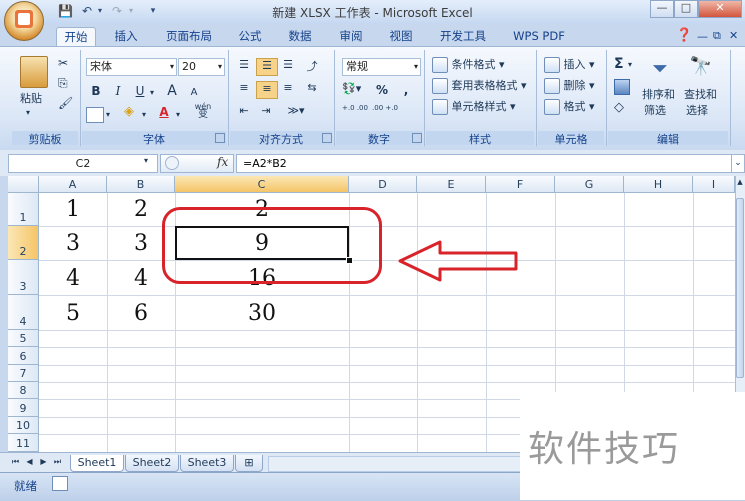 The height and width of the screenshot is (501, 745). What do you see at coordinates (23, 390) in the screenshot?
I see `row-header-8: 8` at bounding box center [23, 390].